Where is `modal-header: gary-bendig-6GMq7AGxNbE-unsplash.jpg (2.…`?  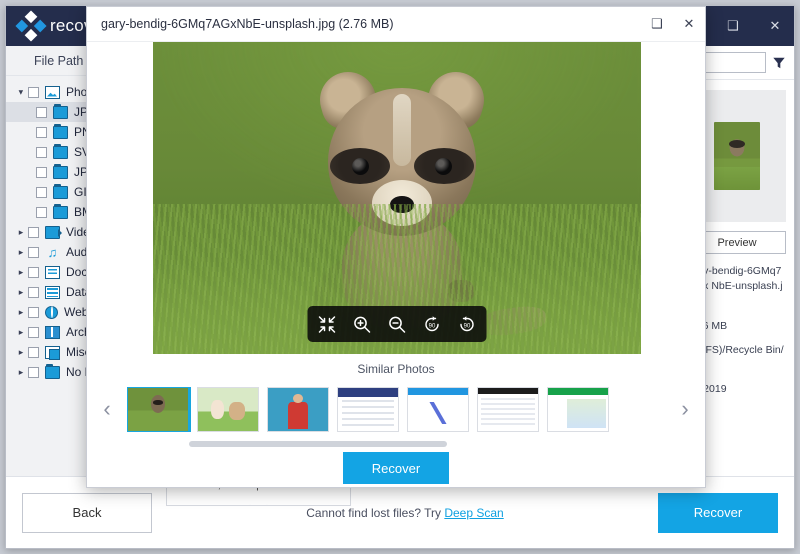
modal-header: gary-bendig-6GMq7AGxNbE-unsplash.jpg (2.… is located at coordinates (396, 24).